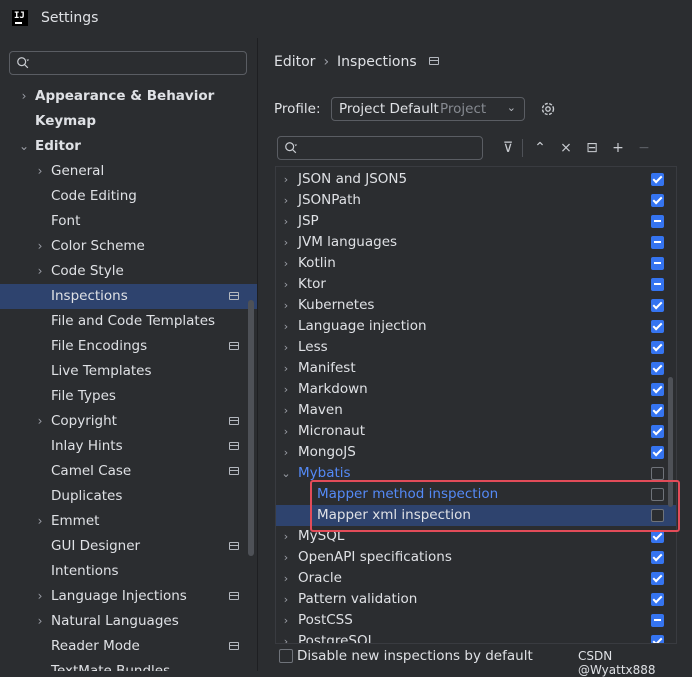 This screenshot has width=692, height=677. Describe the element at coordinates (128, 546) in the screenshot. I see `sidebar-item-gui-designer: GUI Designer` at that location.